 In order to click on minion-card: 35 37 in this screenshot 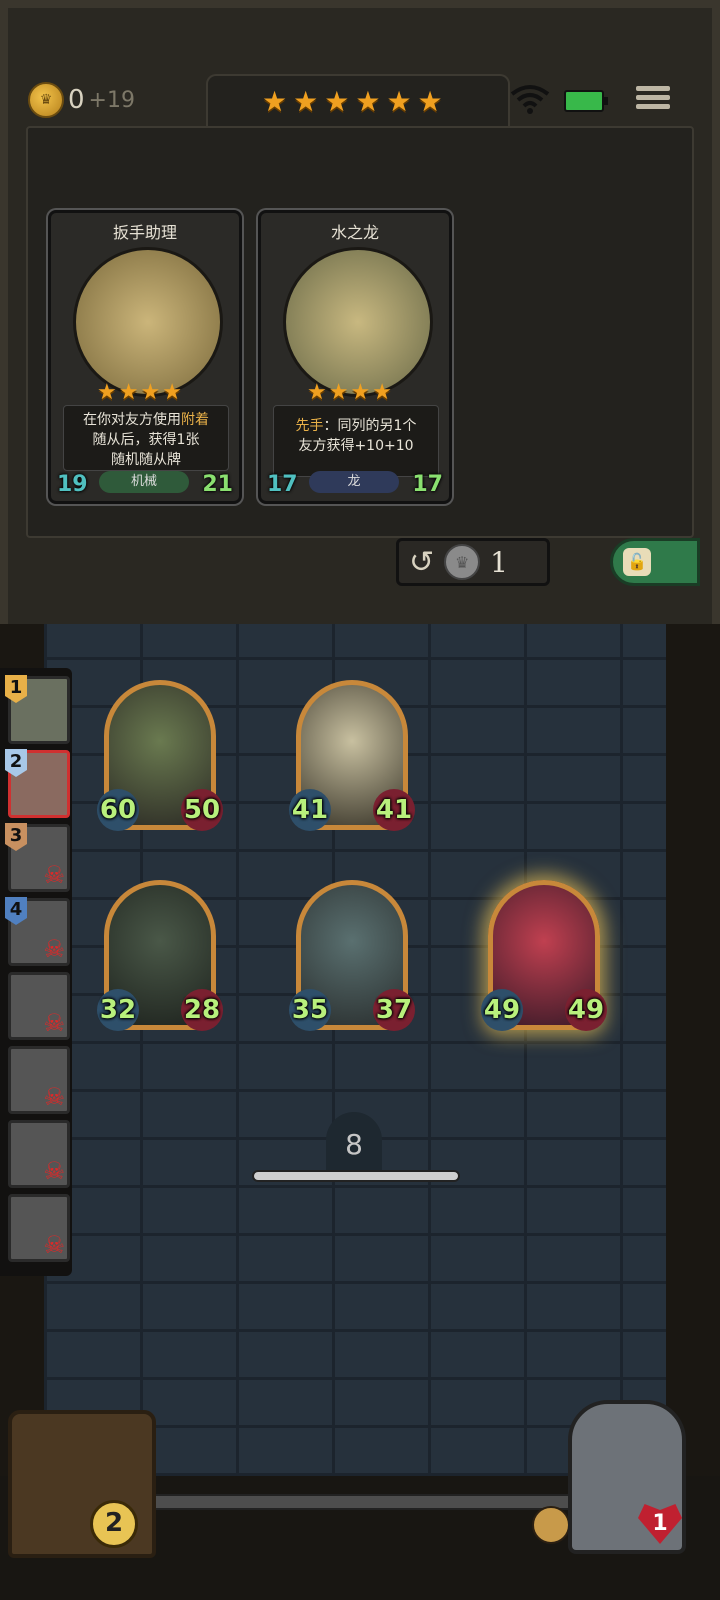, I will do `click(352, 955)`.